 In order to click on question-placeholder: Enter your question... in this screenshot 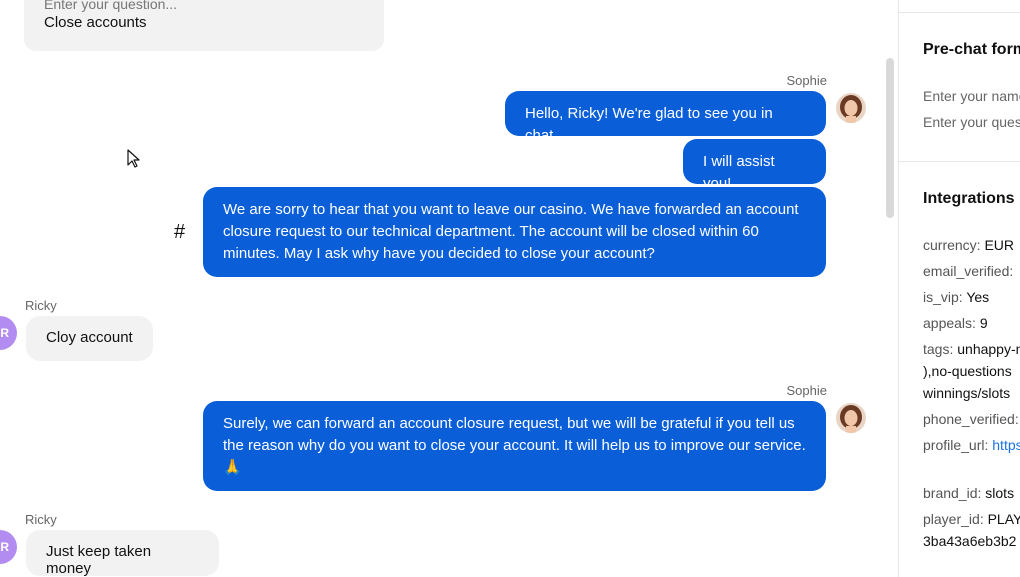, I will do `click(111, 6)`.